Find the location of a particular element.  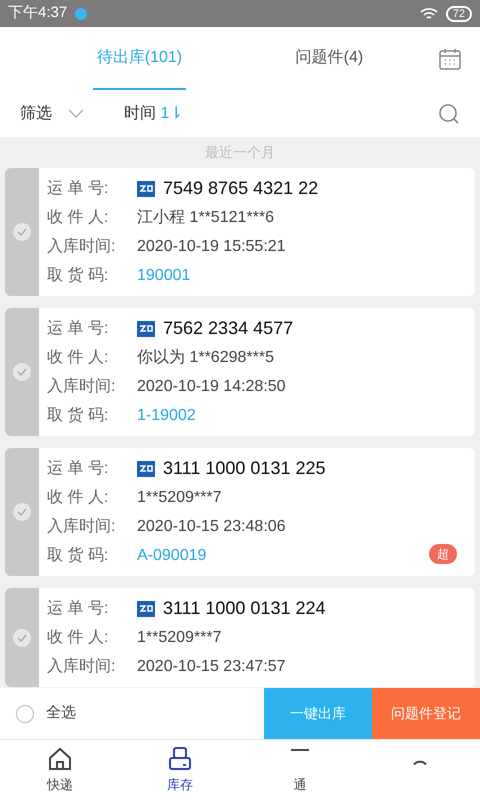

filter-dropdown: 筛选 is located at coordinates (52, 114).